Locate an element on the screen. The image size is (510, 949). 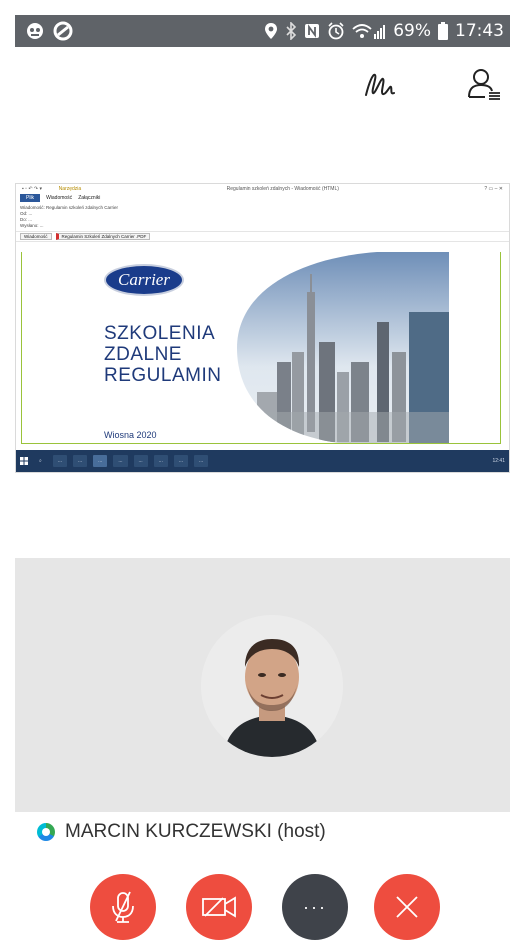
sync-icon is located at coordinates (63, 31).